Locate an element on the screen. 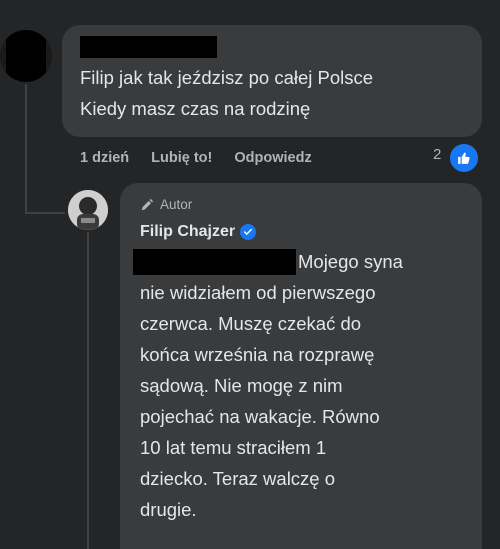 The width and height of the screenshot is (500, 549). author-badge: Autor is located at coordinates (166, 204).